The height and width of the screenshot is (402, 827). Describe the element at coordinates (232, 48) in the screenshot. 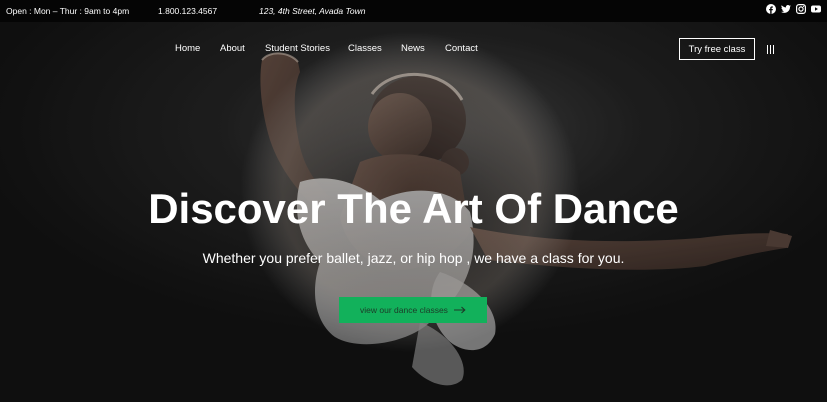

I see `nav-item-about: About` at that location.